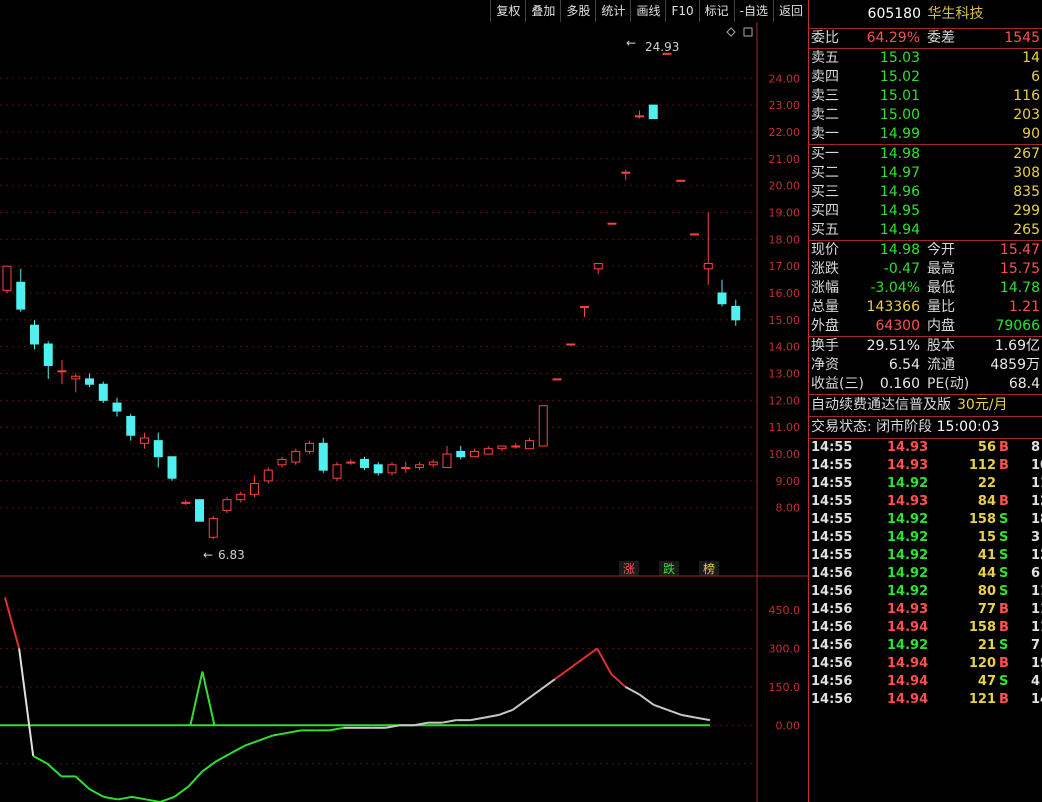 Image resolution: width=1042 pixels, height=802 pixels. What do you see at coordinates (1036, 483) in the screenshot?
I see `trade-count: 11` at bounding box center [1036, 483].